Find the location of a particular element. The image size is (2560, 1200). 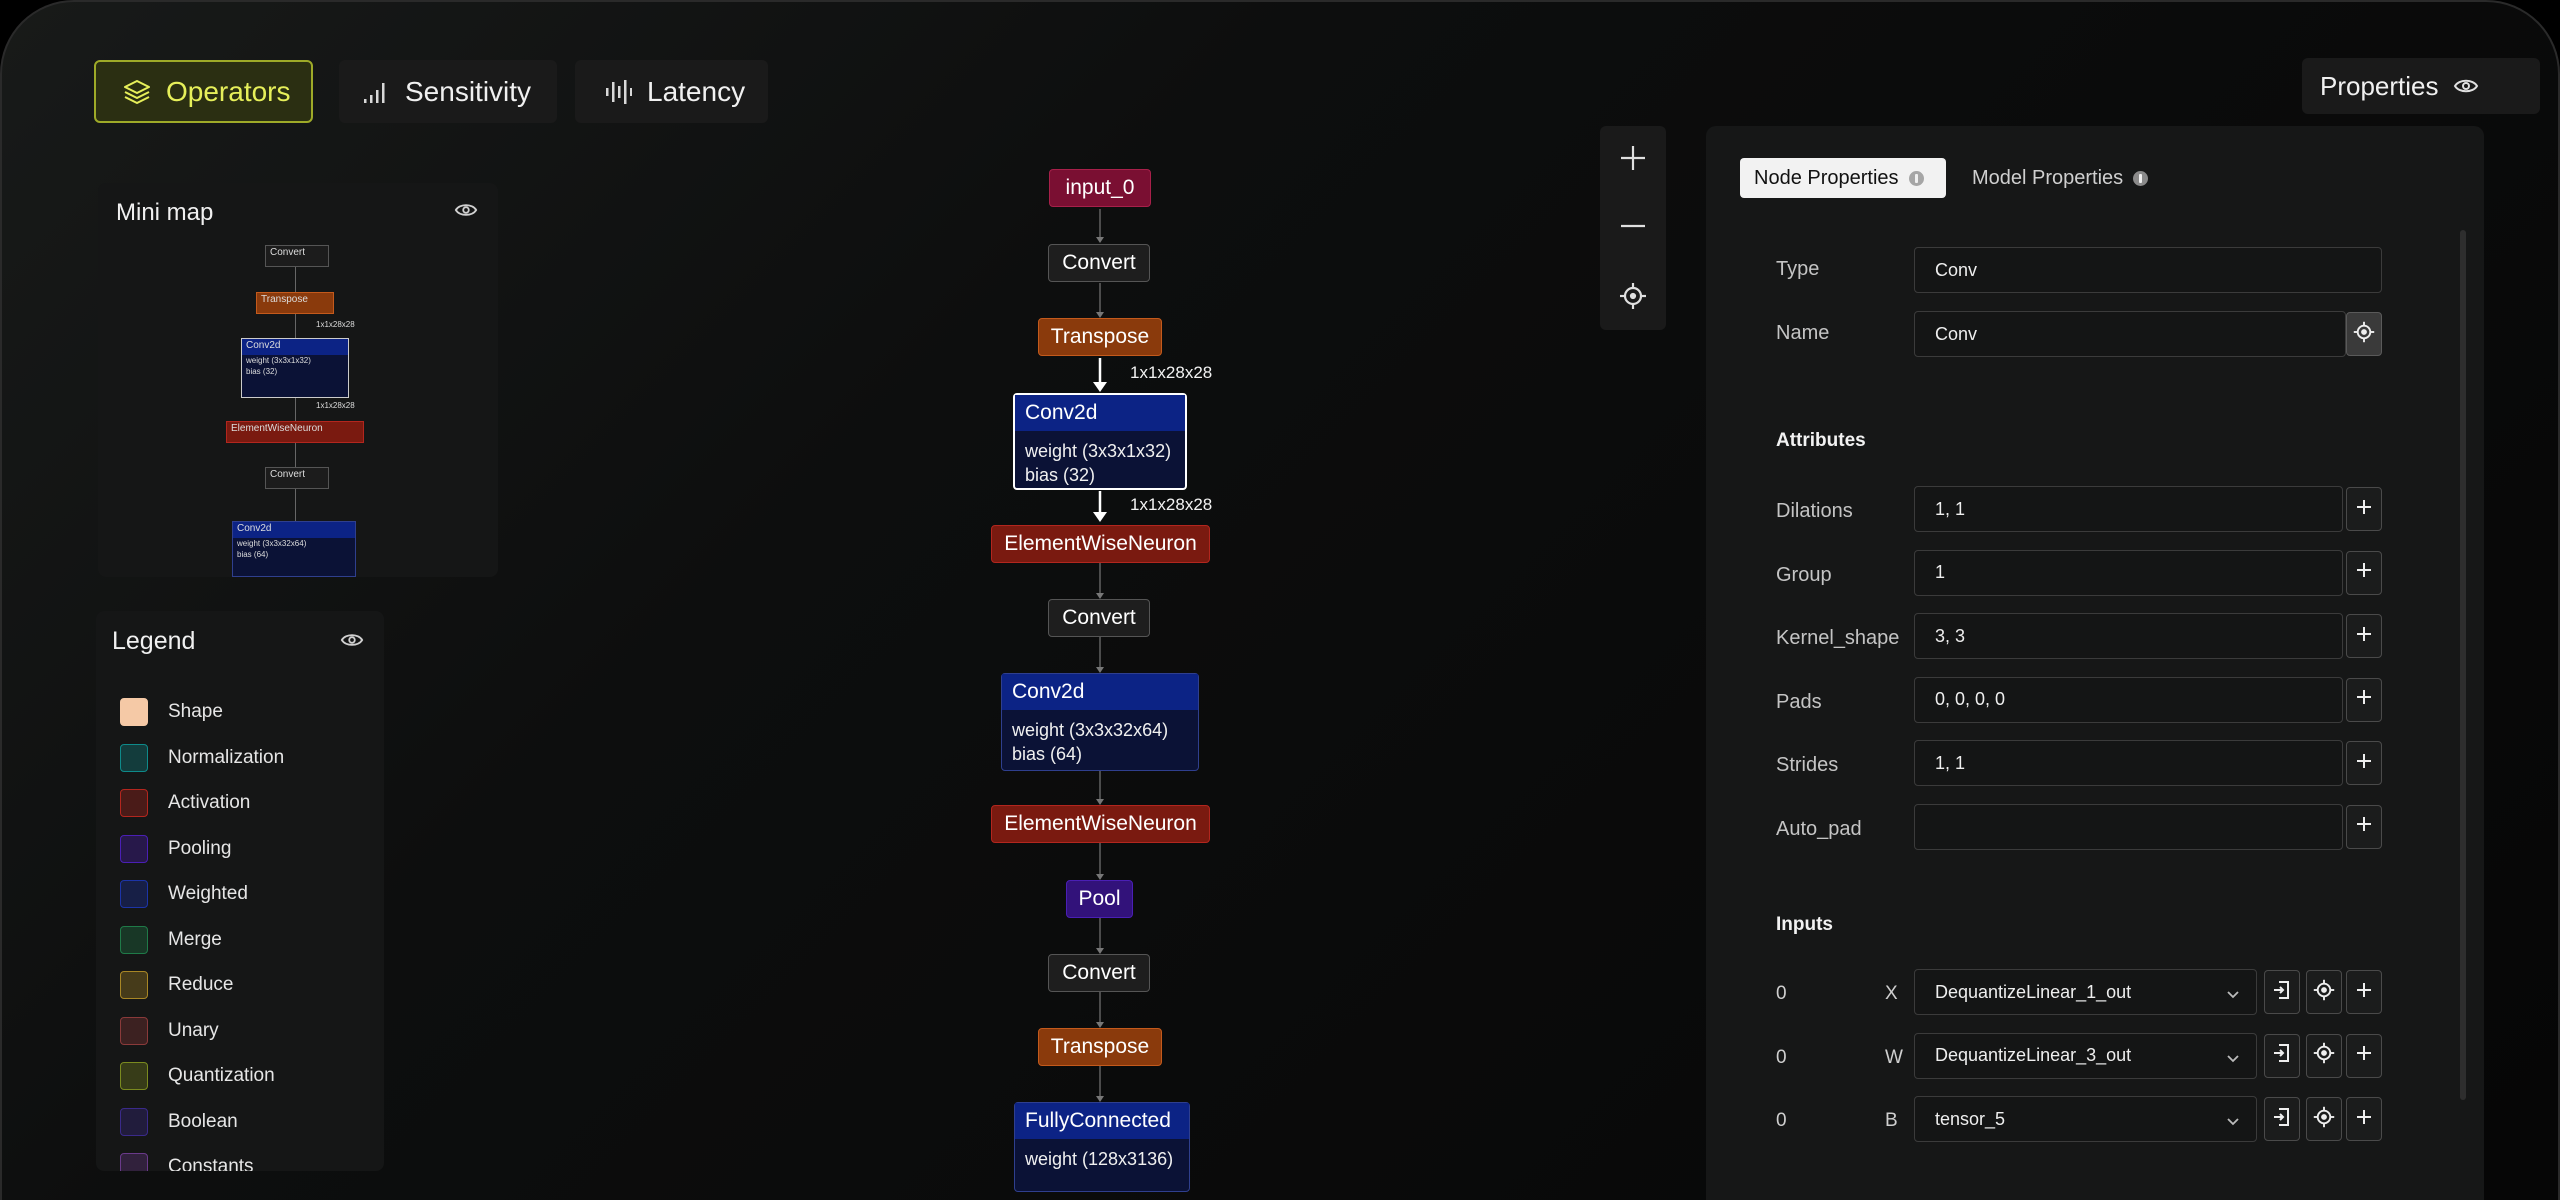

legend-label: Quantization is located at coordinates (221, 1075).